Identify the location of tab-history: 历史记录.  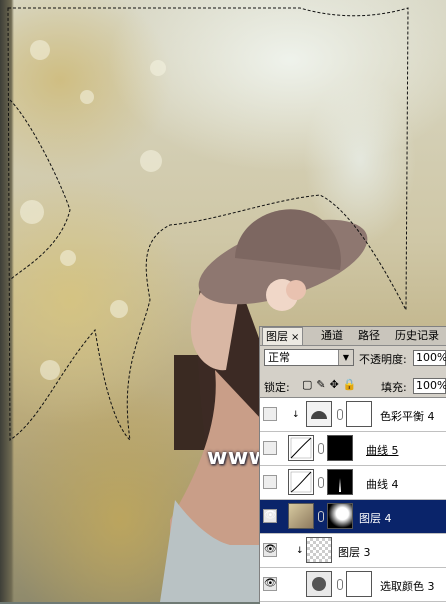
(417, 336).